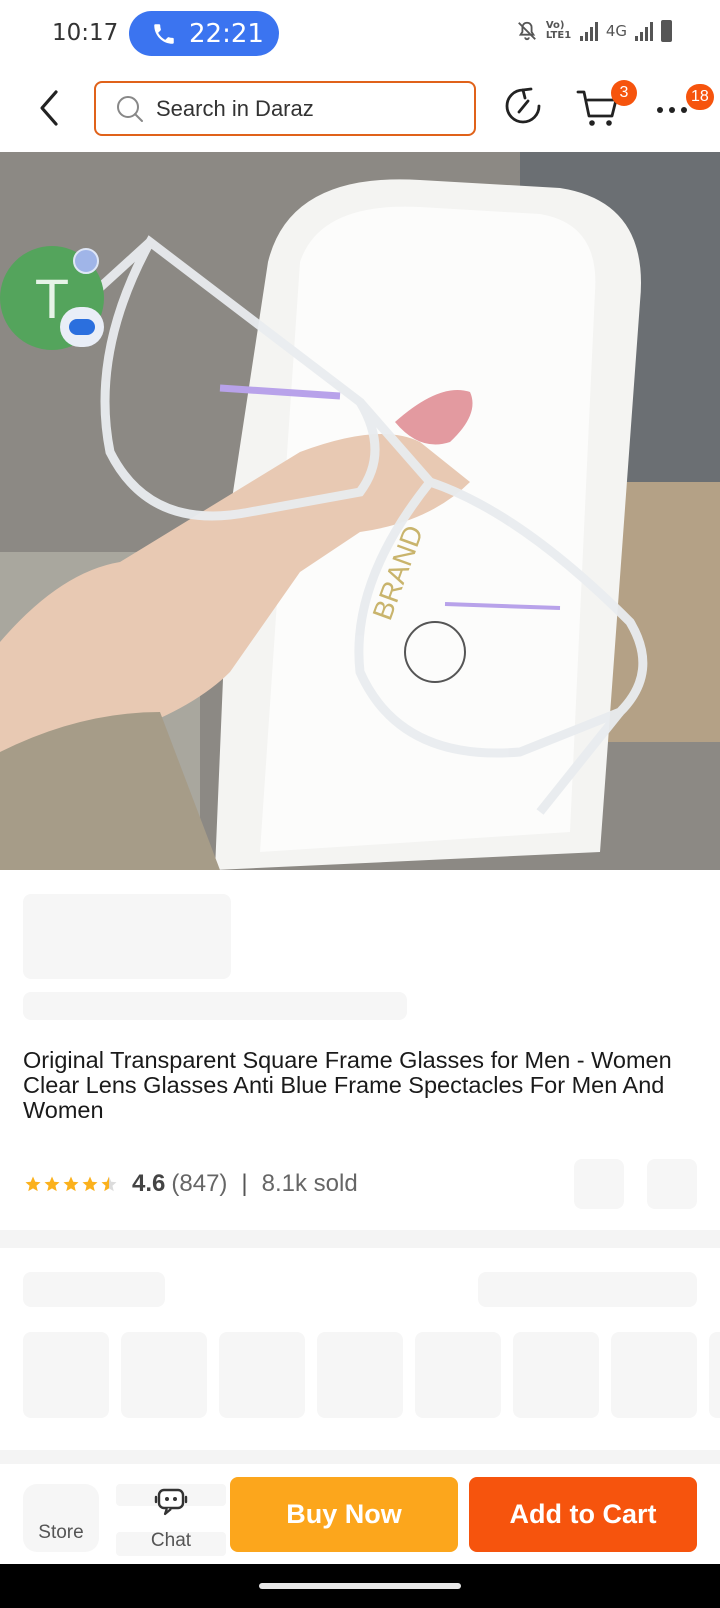 Image resolution: width=720 pixels, height=1608 pixels. What do you see at coordinates (171, 1540) in the screenshot?
I see `chat-label: Chat` at bounding box center [171, 1540].